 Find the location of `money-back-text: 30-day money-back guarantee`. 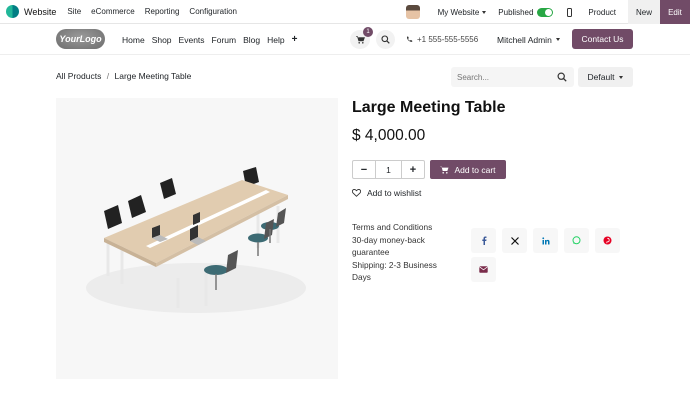

money-back-text: 30-day money-back guarantee is located at coordinates (388, 246).